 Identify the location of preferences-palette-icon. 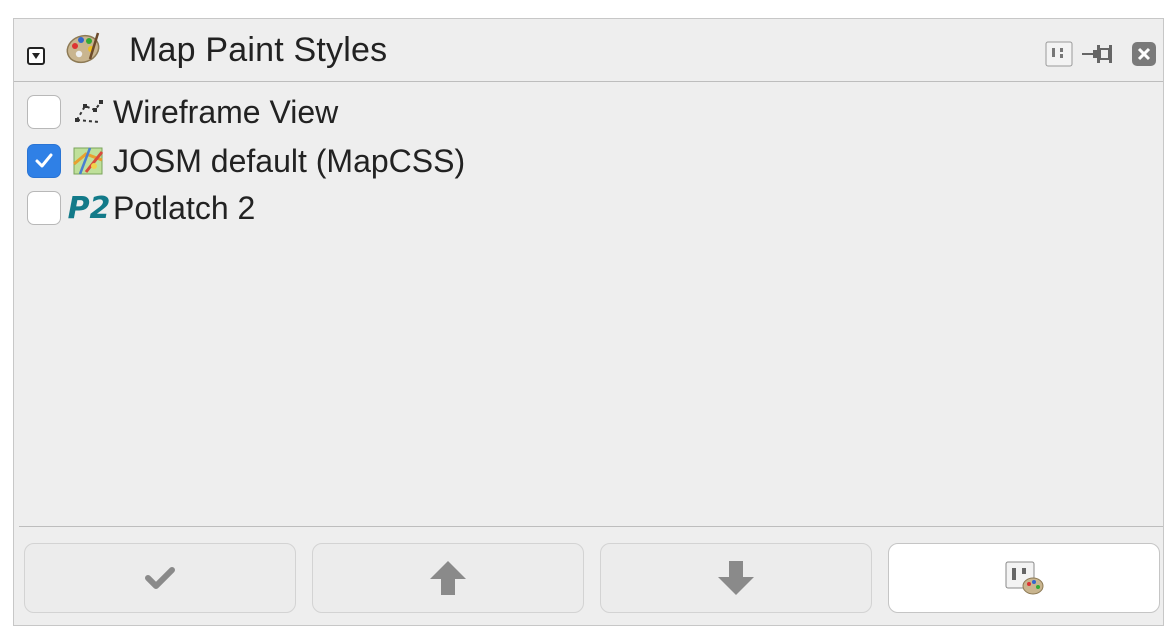
(1024, 578).